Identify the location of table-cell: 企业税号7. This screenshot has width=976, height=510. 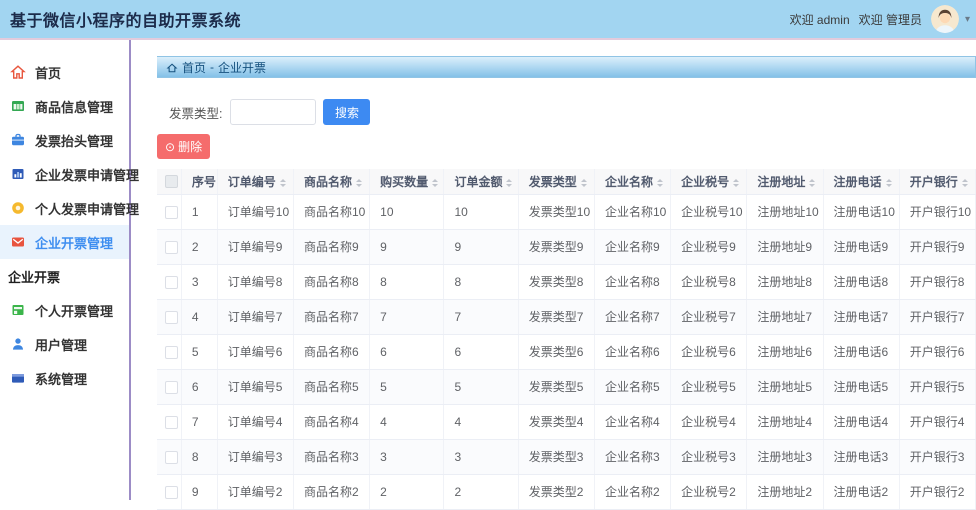
(709, 317).